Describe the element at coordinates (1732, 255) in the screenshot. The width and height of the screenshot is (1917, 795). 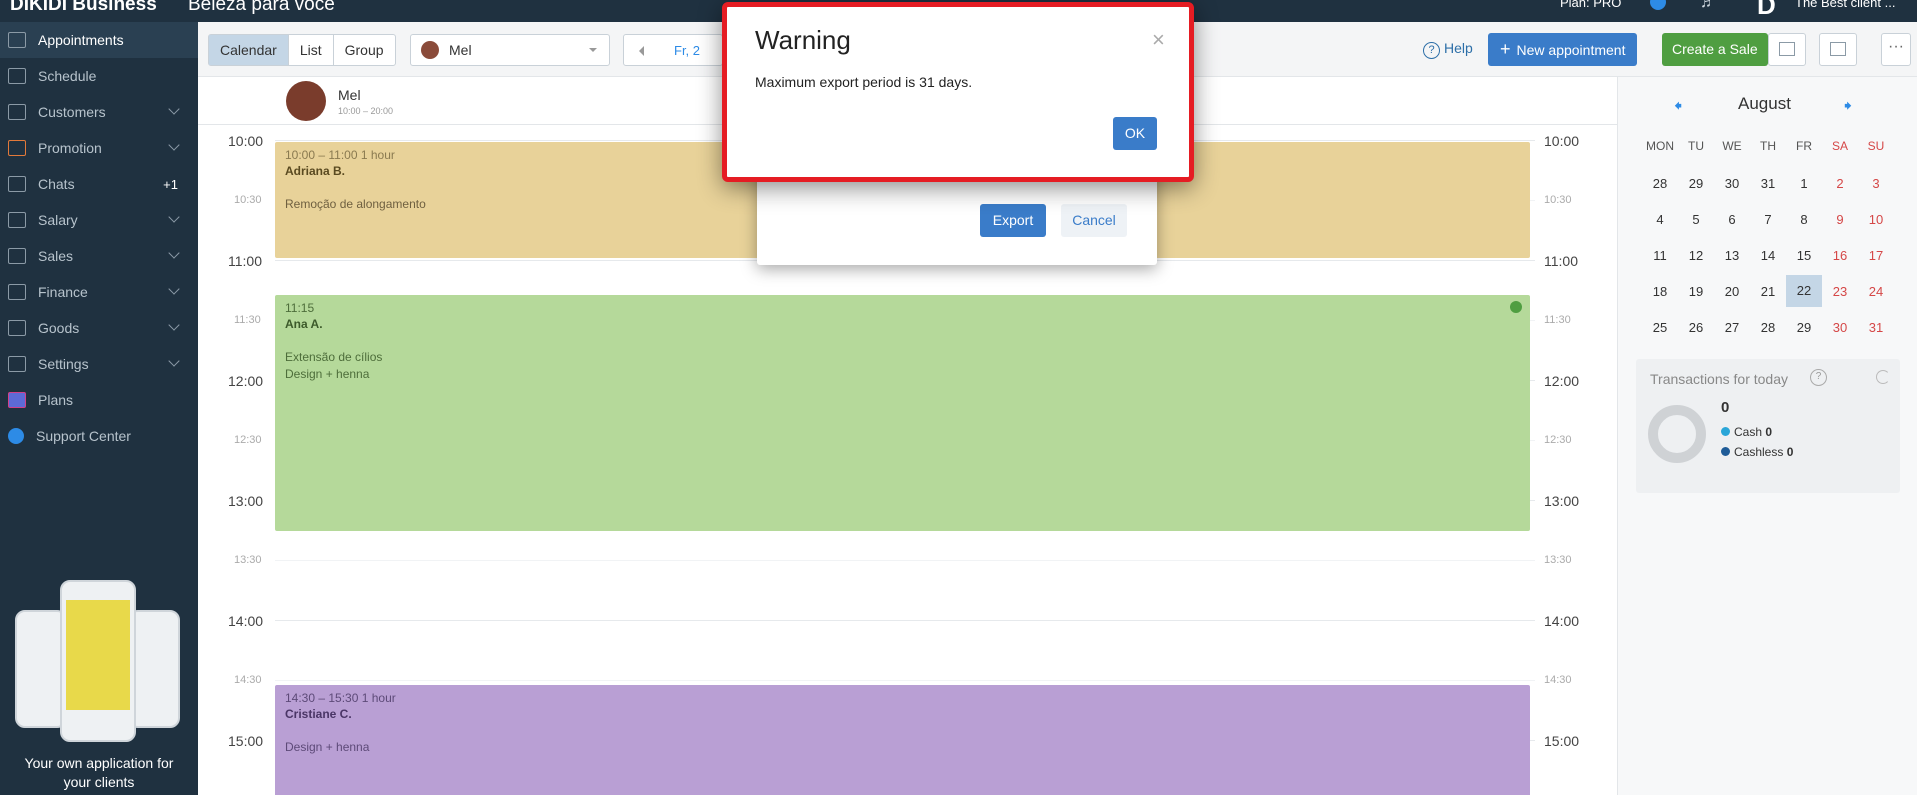
I see `day-cell: 13` at that location.